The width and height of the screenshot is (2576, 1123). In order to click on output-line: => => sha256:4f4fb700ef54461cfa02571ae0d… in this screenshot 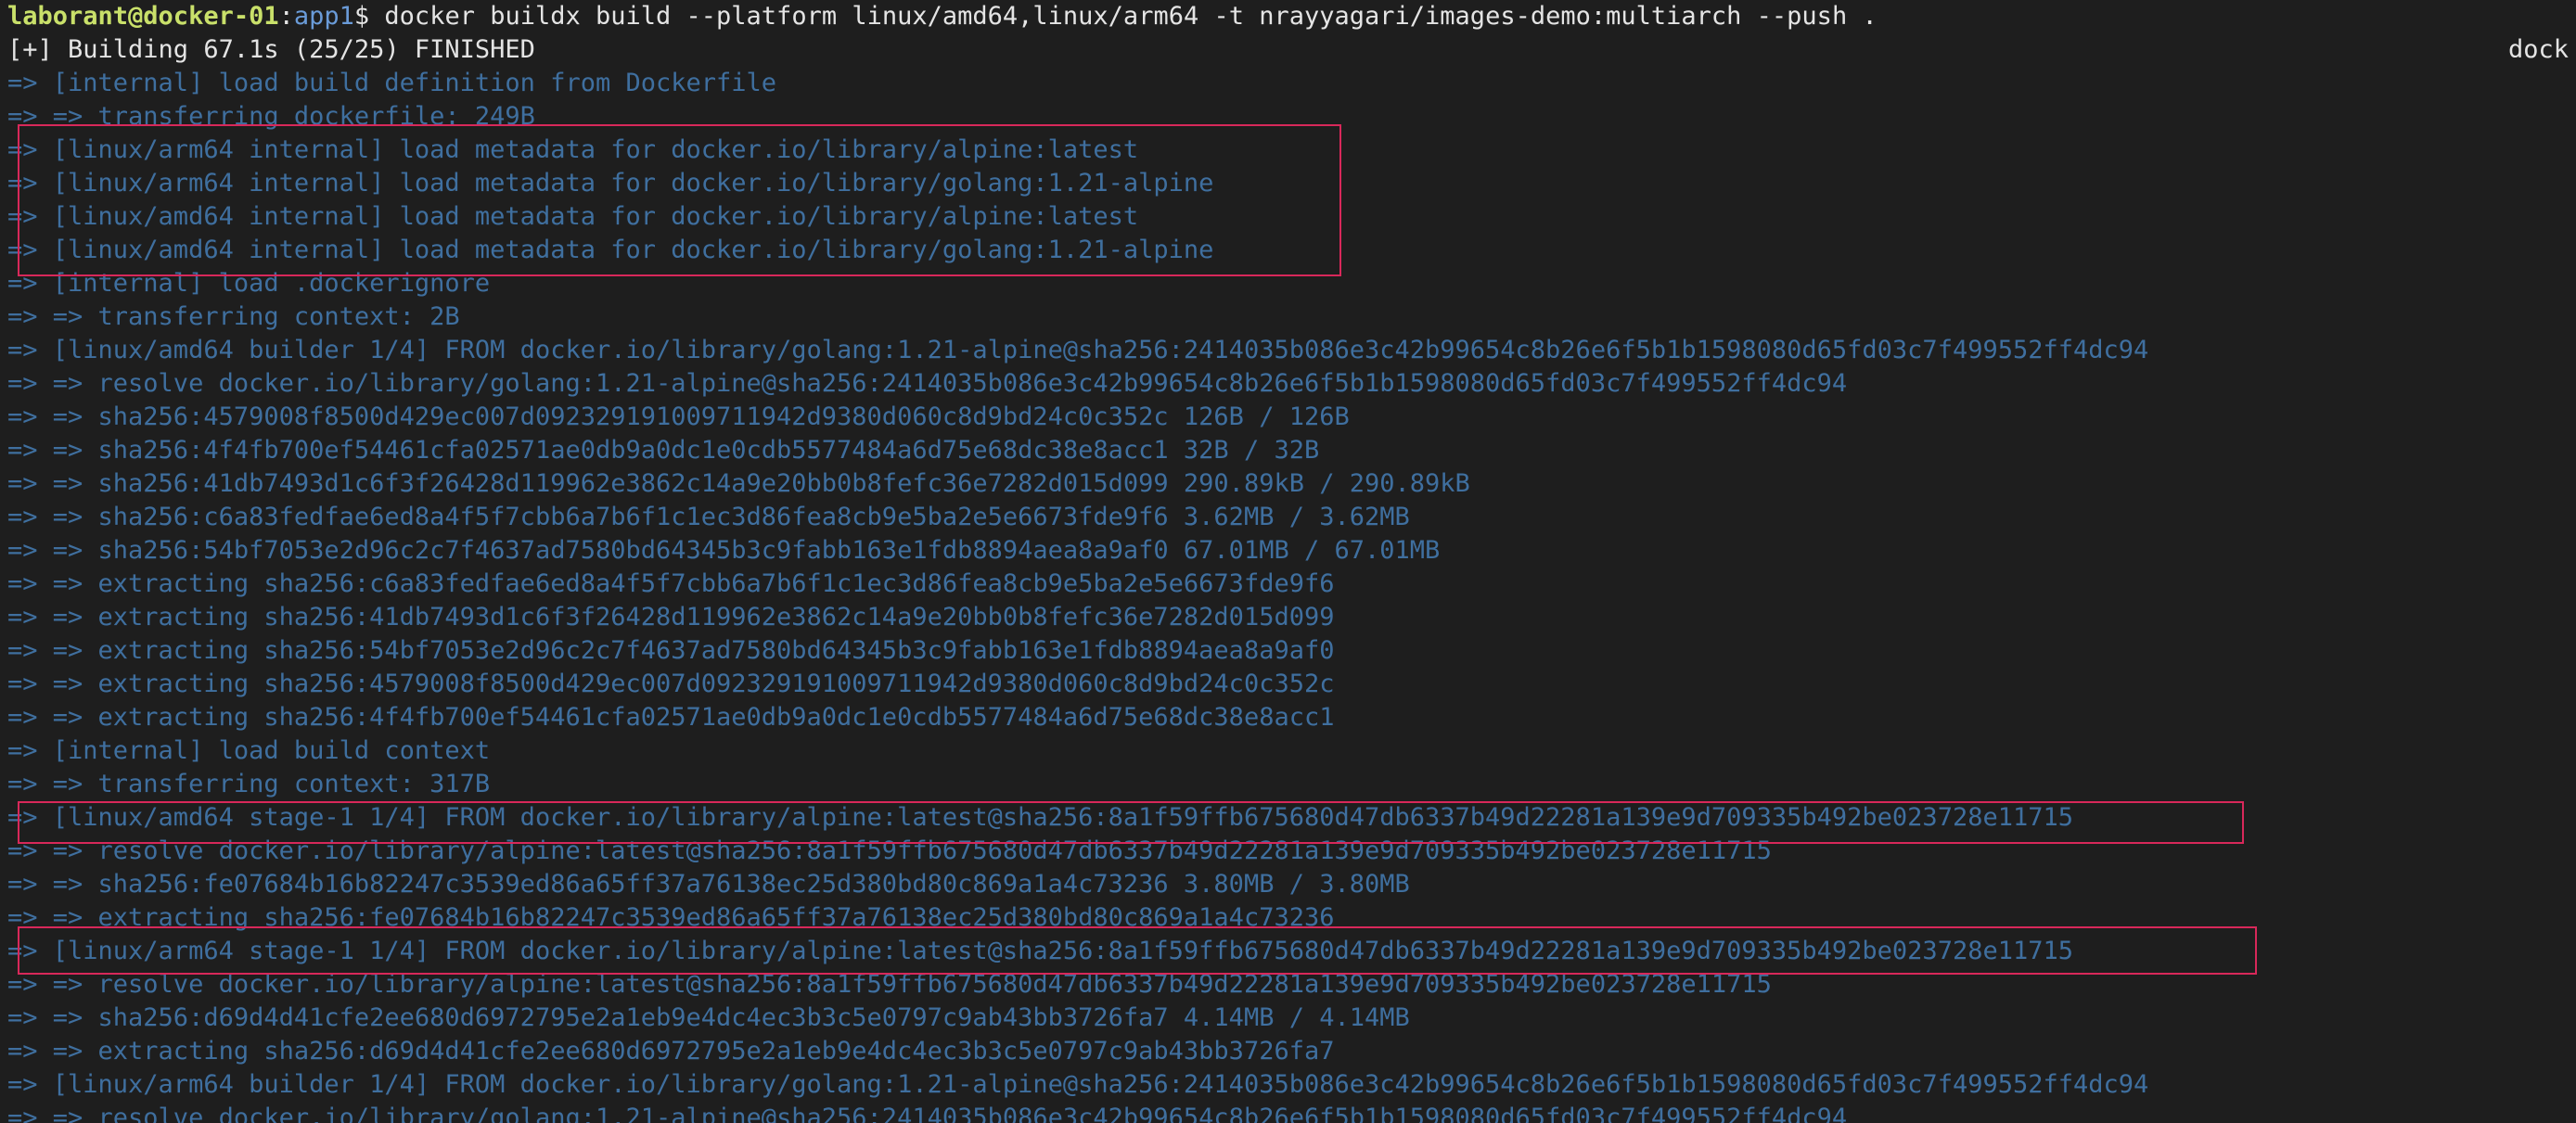, I will do `click(663, 451)`.